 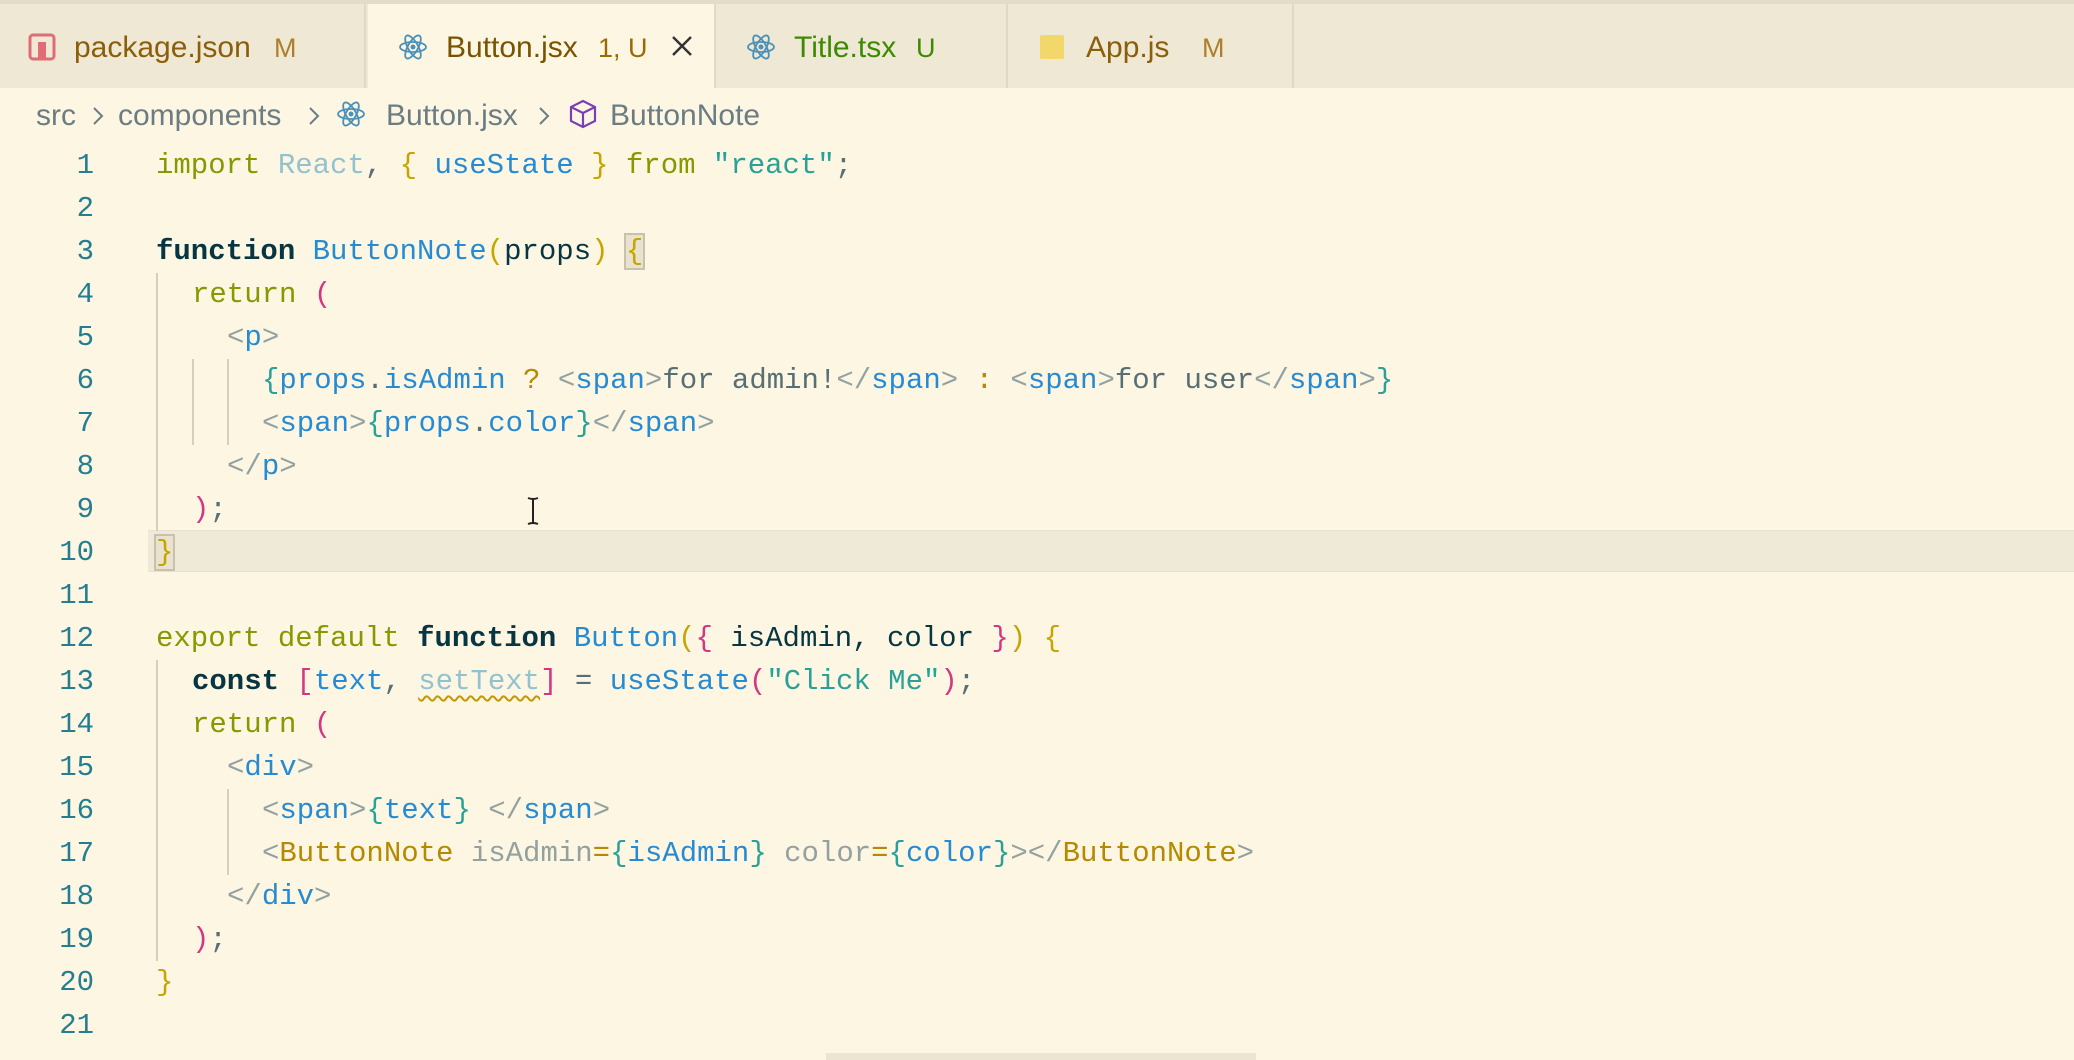 What do you see at coordinates (623, 48) in the screenshot?
I see `problem-count-badge: 1, U` at bounding box center [623, 48].